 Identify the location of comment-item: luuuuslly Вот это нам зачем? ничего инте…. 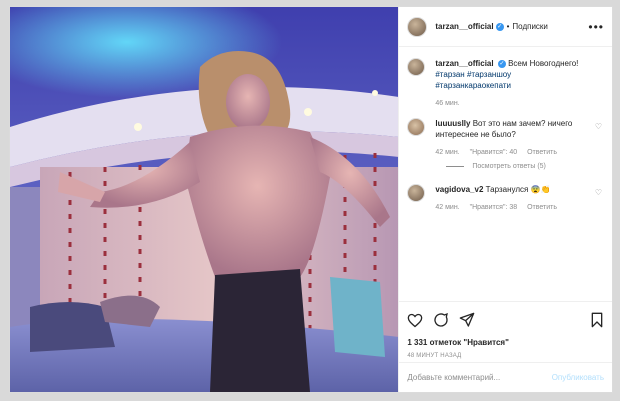
(505, 137).